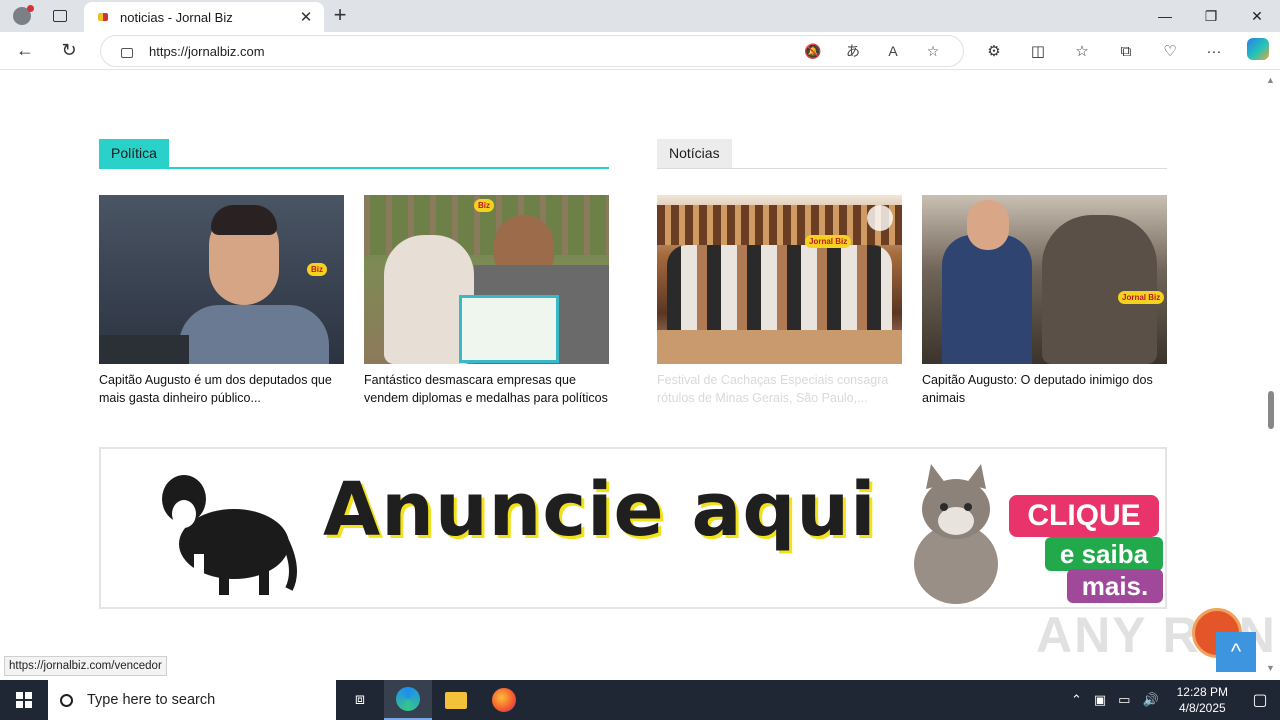  What do you see at coordinates (1202, 700) in the screenshot?
I see `taskbar-clock: 12:28 PM 4/8/2025` at bounding box center [1202, 700].